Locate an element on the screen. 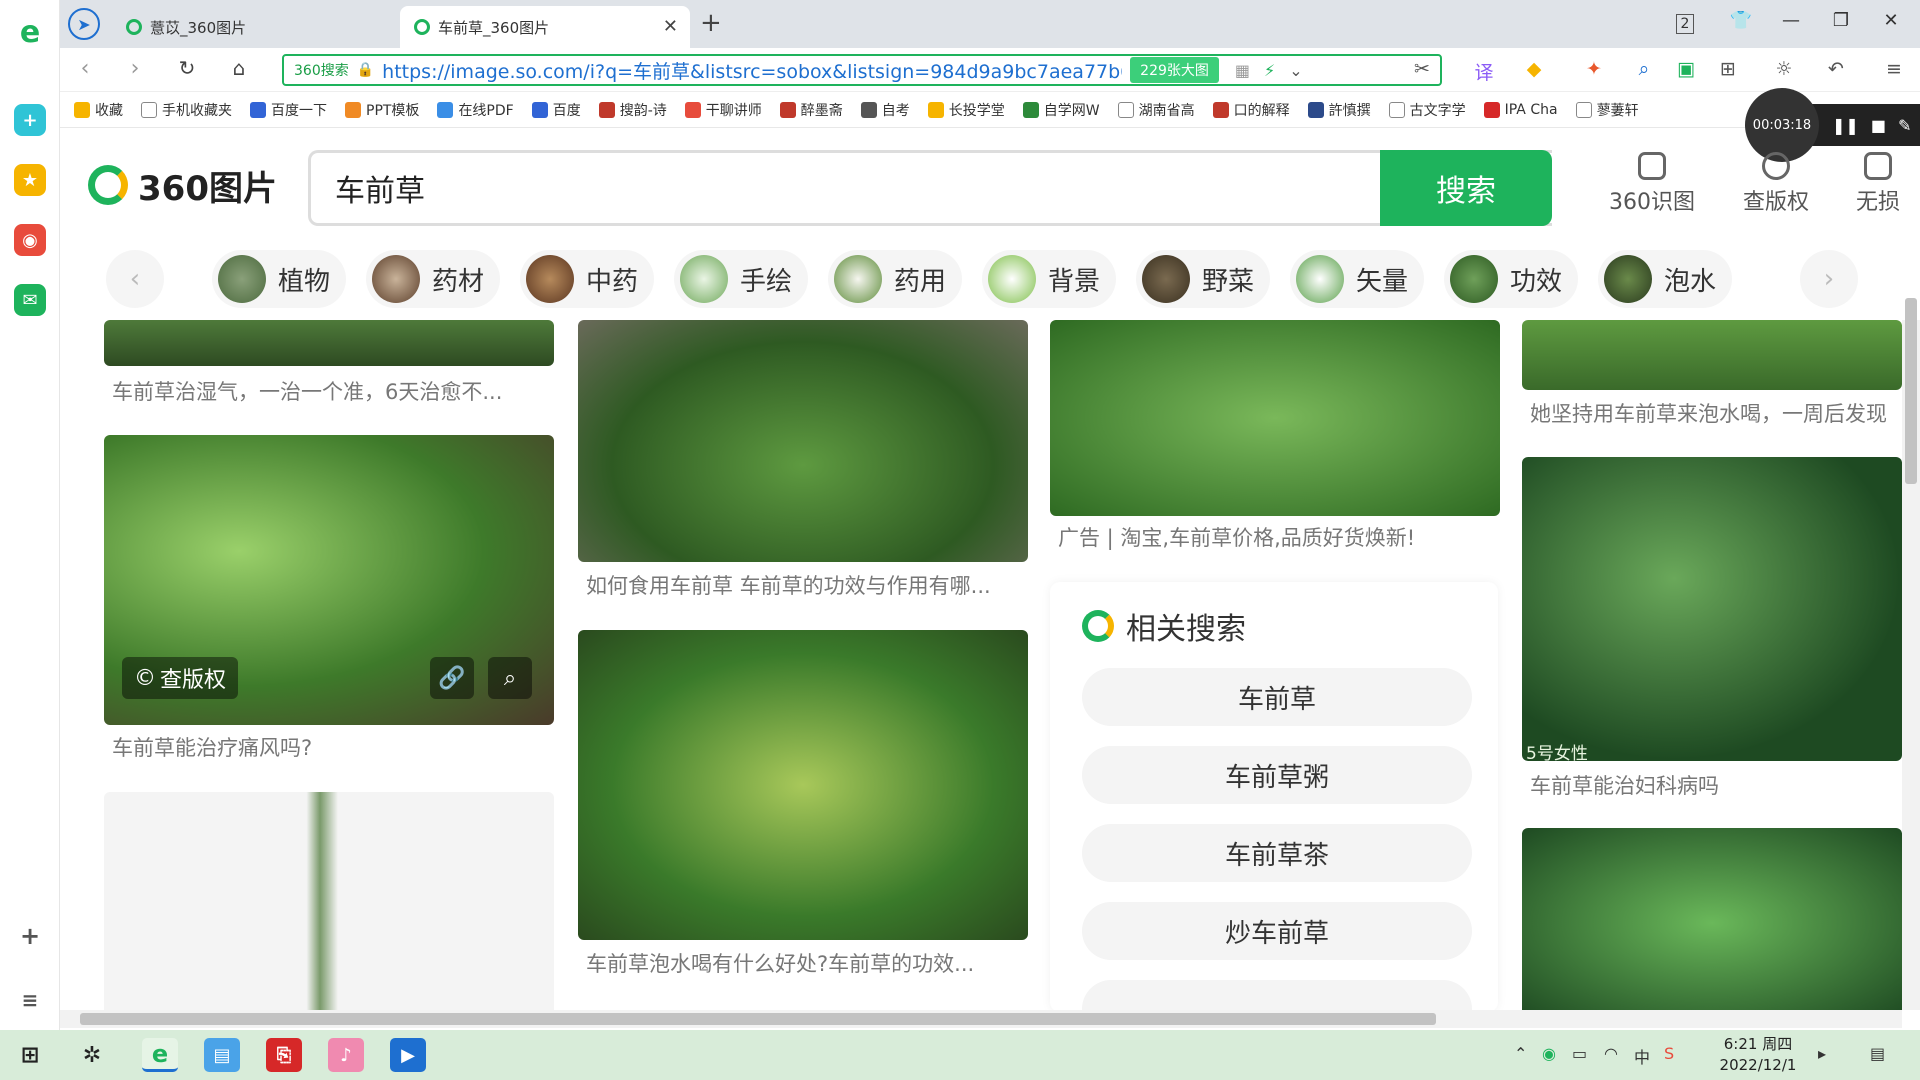  tab-count-badge: 2 is located at coordinates (1685, 24).